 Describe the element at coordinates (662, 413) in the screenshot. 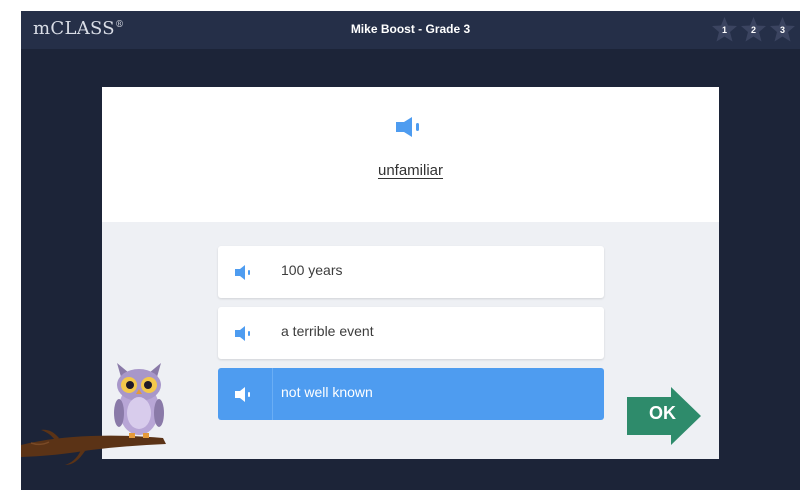

I see `ok-button-label: OK` at that location.